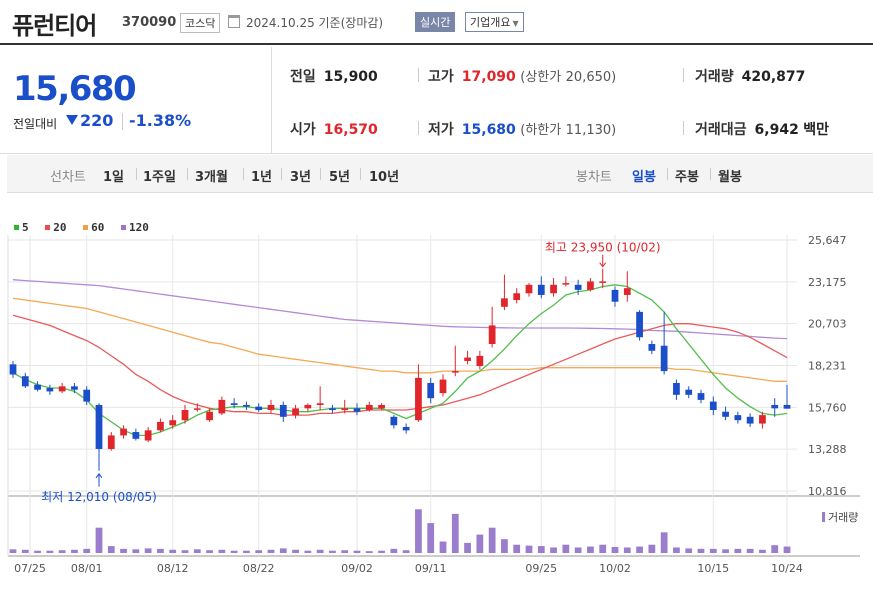 The image size is (873, 595). I want to click on candle-weekly: 주봉, so click(687, 175).